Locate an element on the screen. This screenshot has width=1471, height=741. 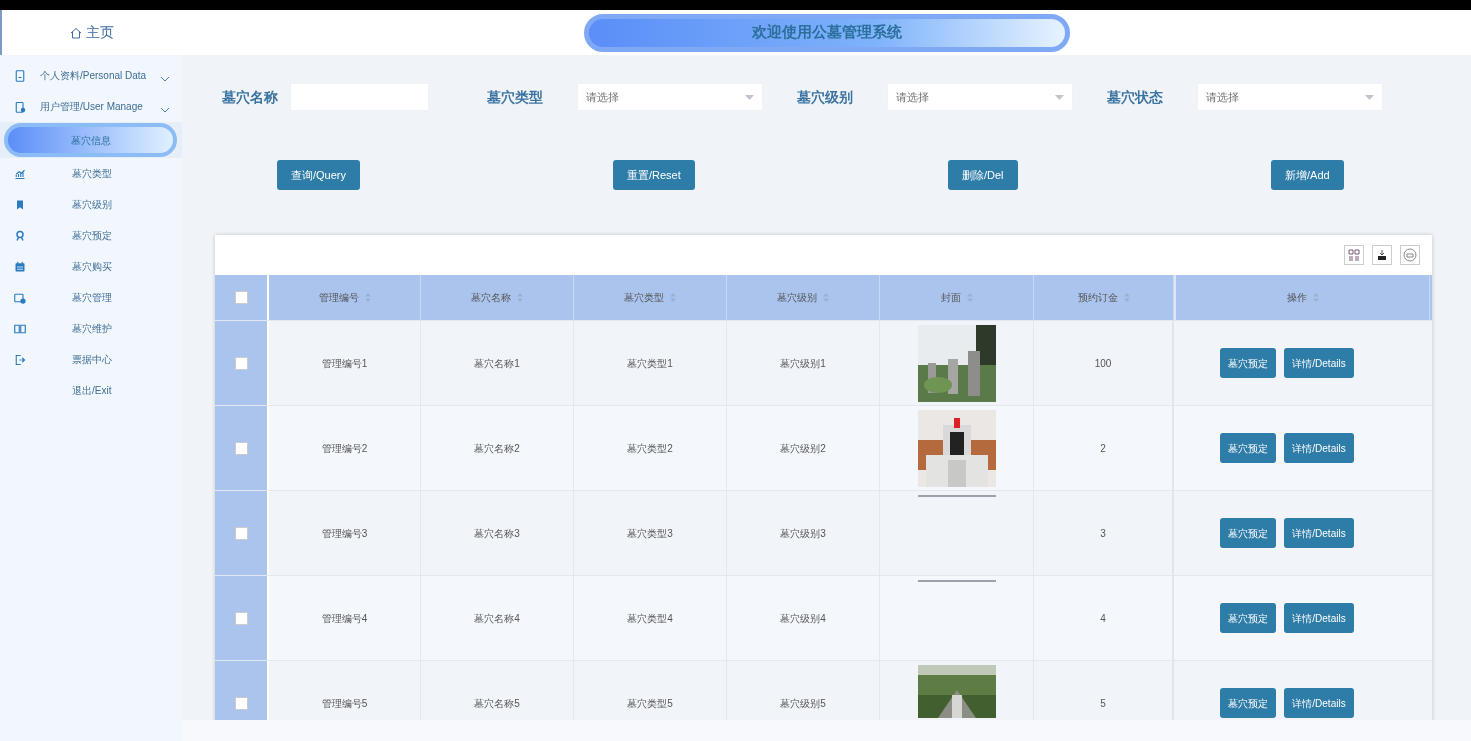
nav-item: 个人资料/Personal Data is located at coordinates (93, 75).